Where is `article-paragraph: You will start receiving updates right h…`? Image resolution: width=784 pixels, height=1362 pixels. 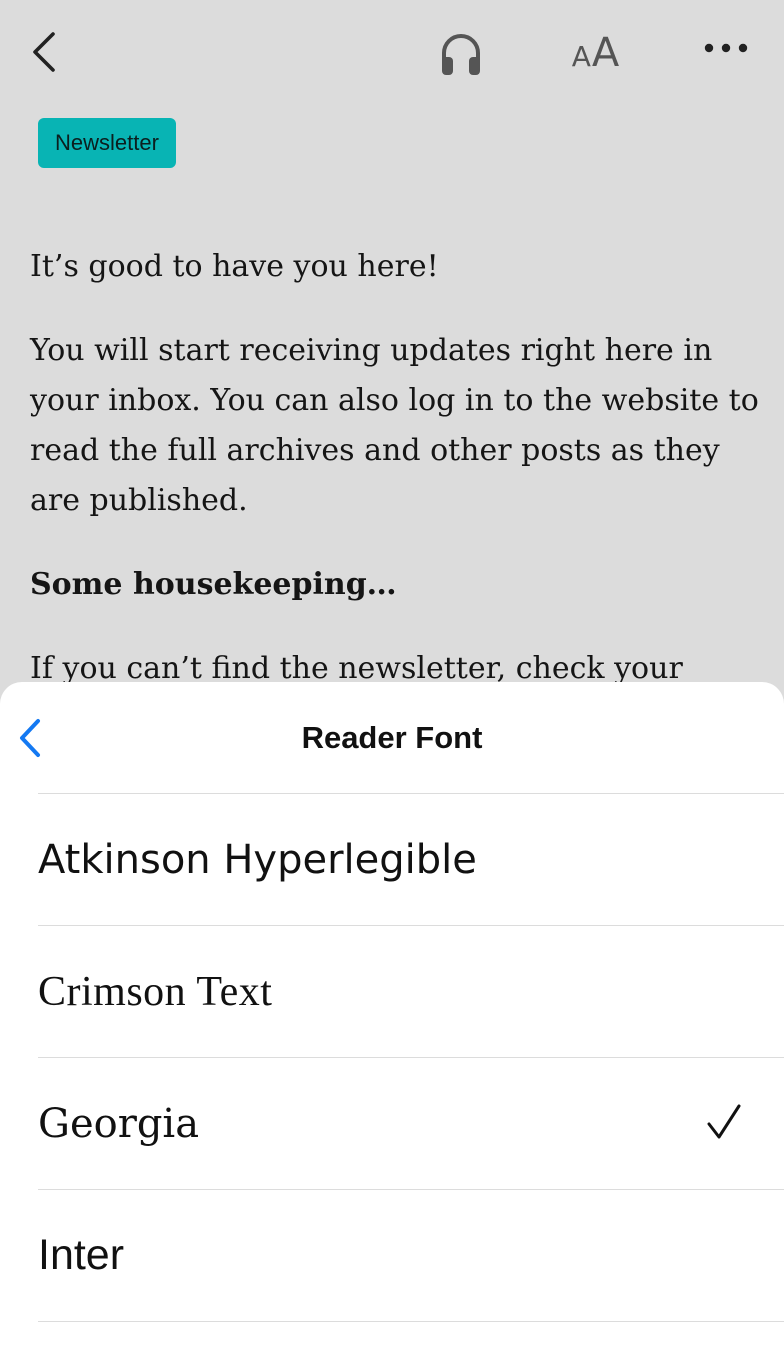 article-paragraph: You will start receiving updates right h… is located at coordinates (394, 425).